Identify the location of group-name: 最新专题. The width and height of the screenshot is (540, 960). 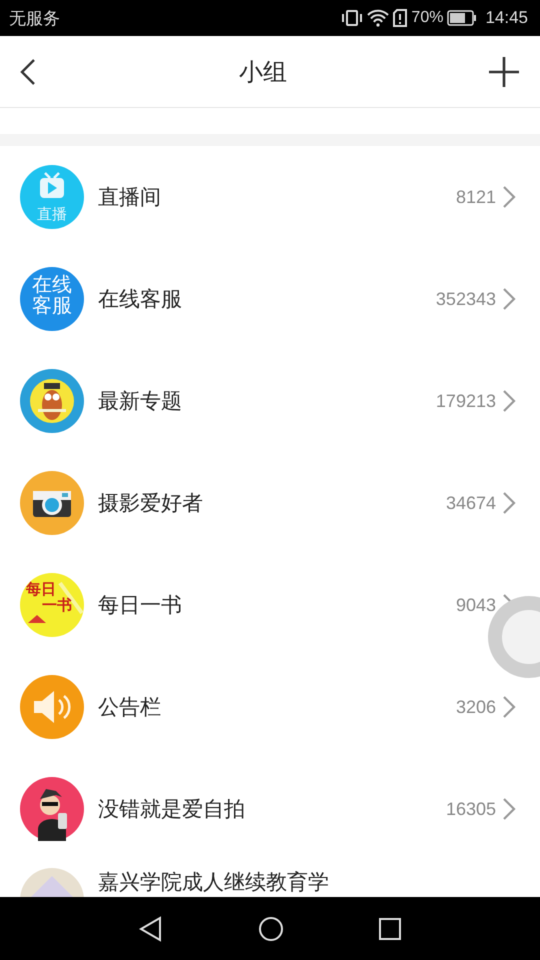
(140, 401).